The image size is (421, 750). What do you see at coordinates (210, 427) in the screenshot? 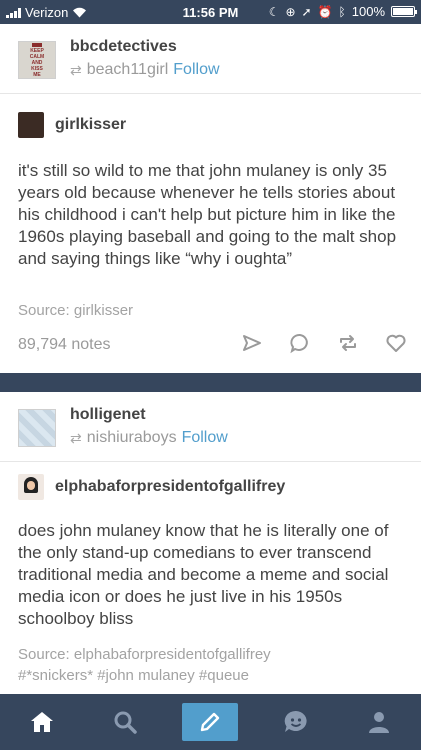
I see `post-header: holligenet ⇄ nishiuraboys Follow` at bounding box center [210, 427].